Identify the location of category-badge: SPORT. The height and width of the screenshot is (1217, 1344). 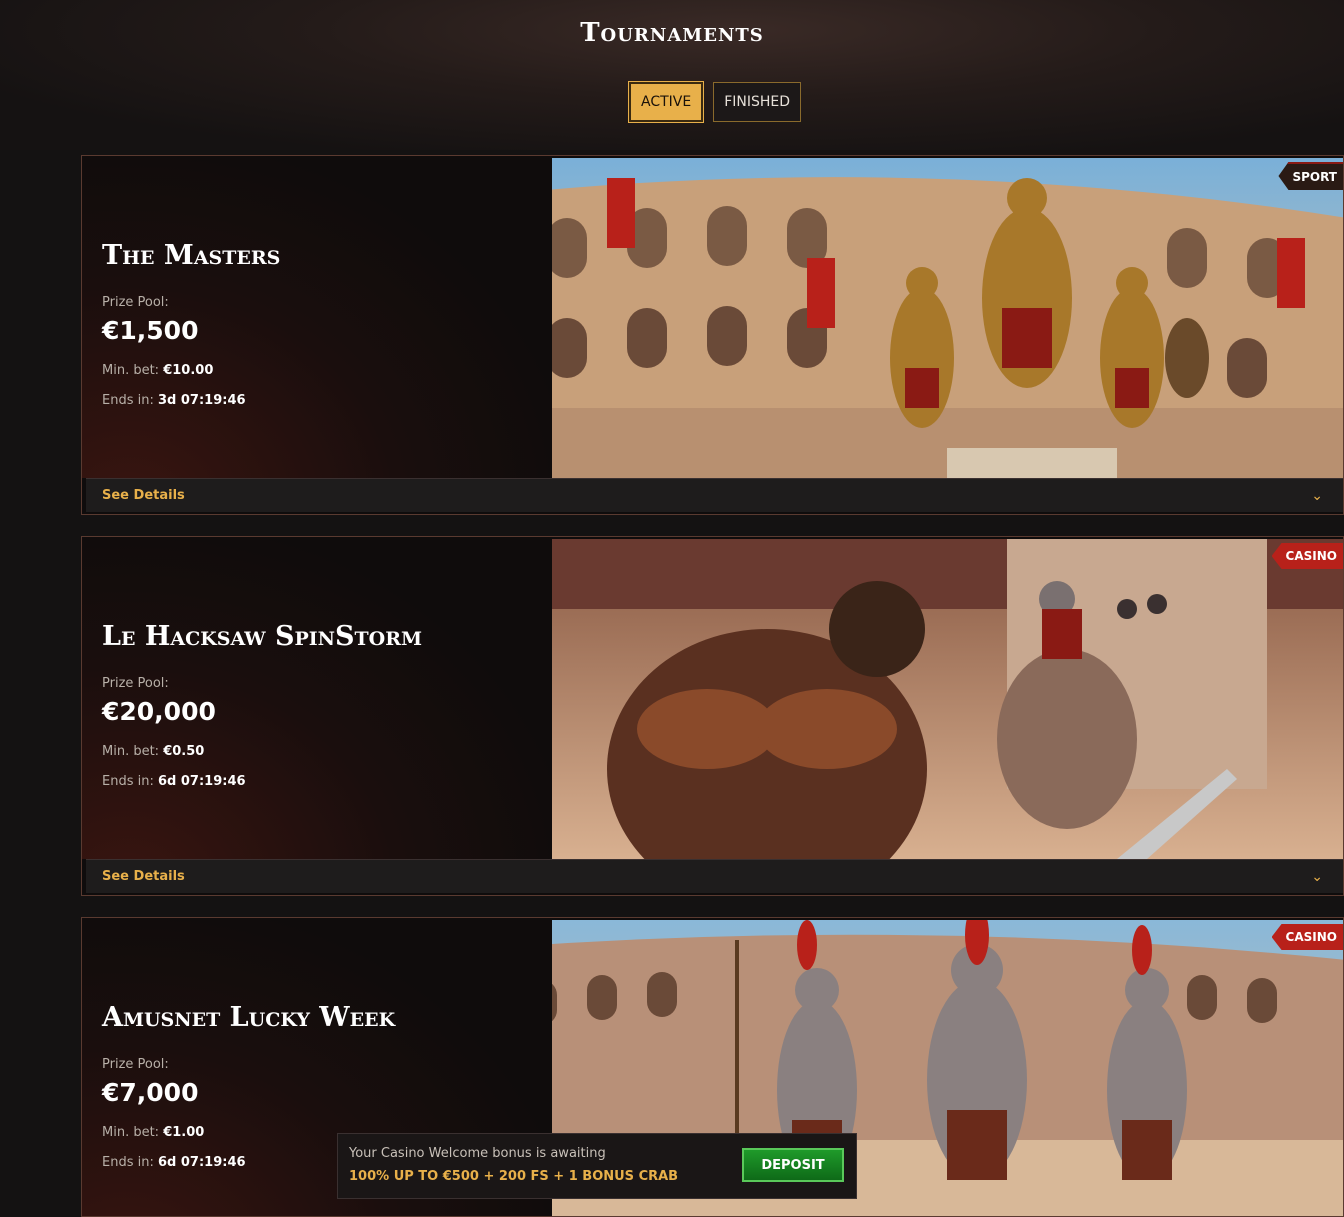
(1310, 176).